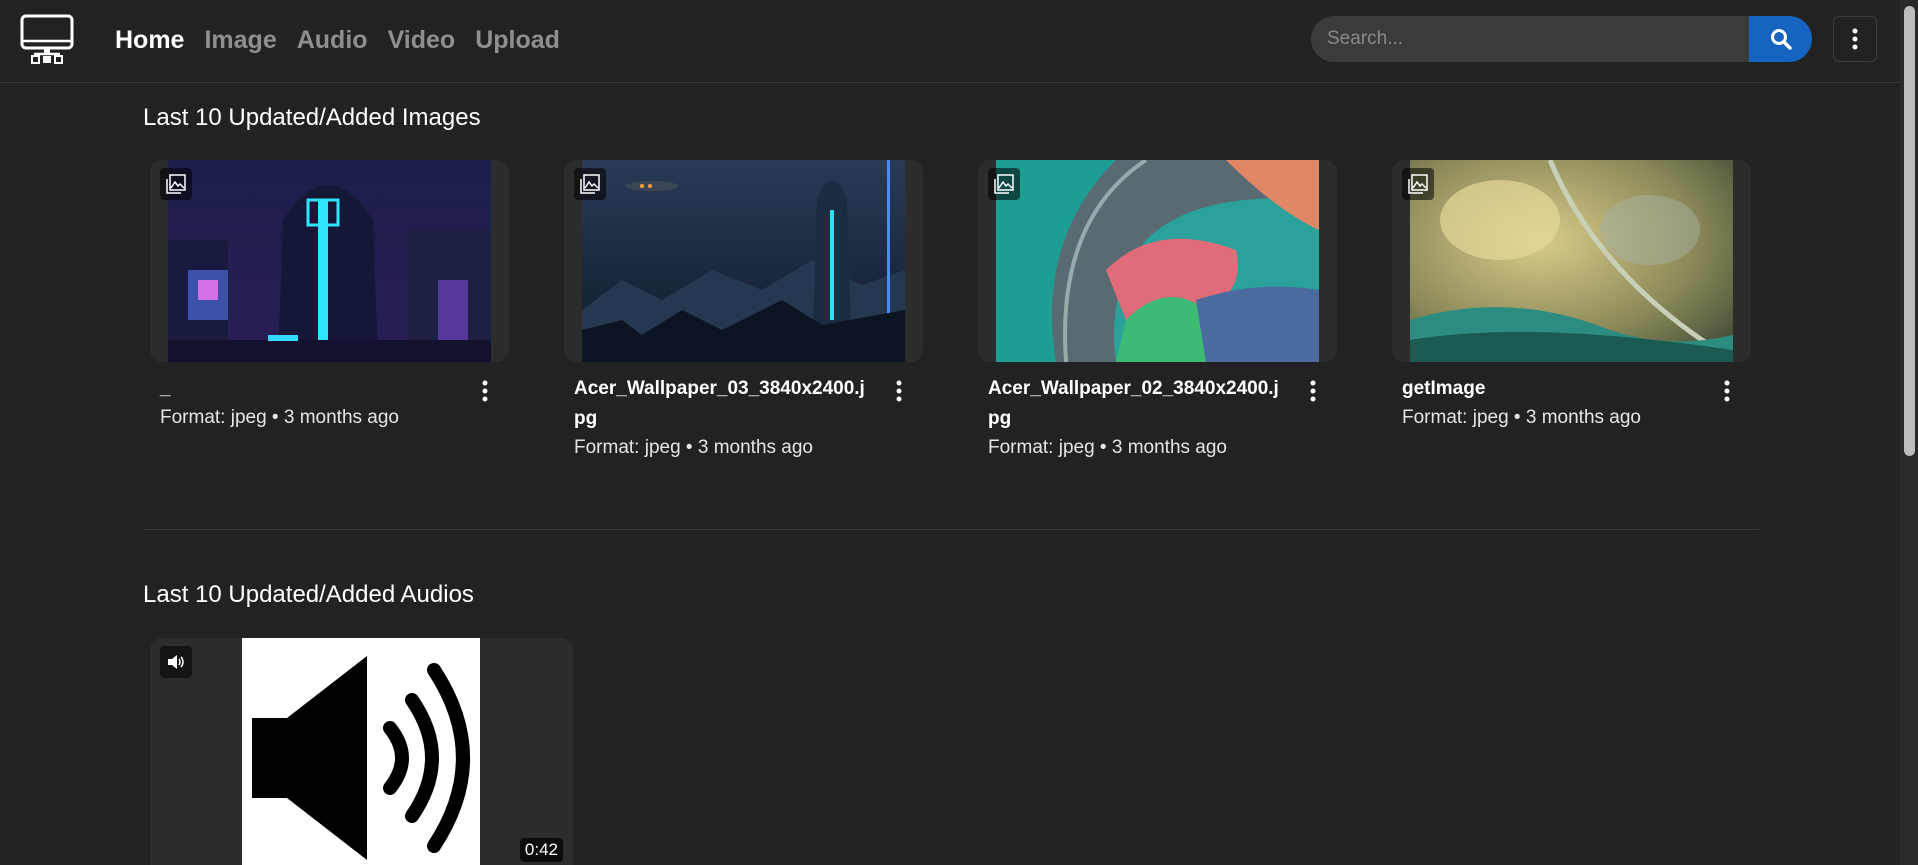  I want to click on search-icon, so click(1781, 39).